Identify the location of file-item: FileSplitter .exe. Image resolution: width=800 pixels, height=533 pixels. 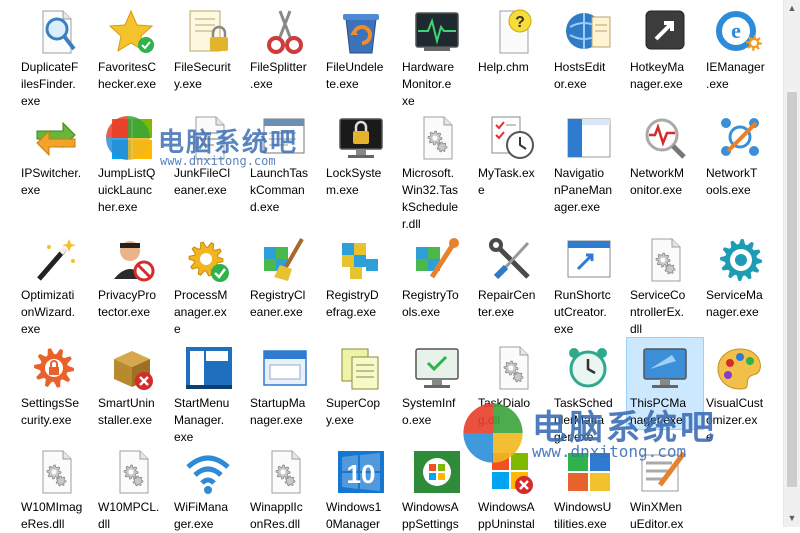
(285, 47).